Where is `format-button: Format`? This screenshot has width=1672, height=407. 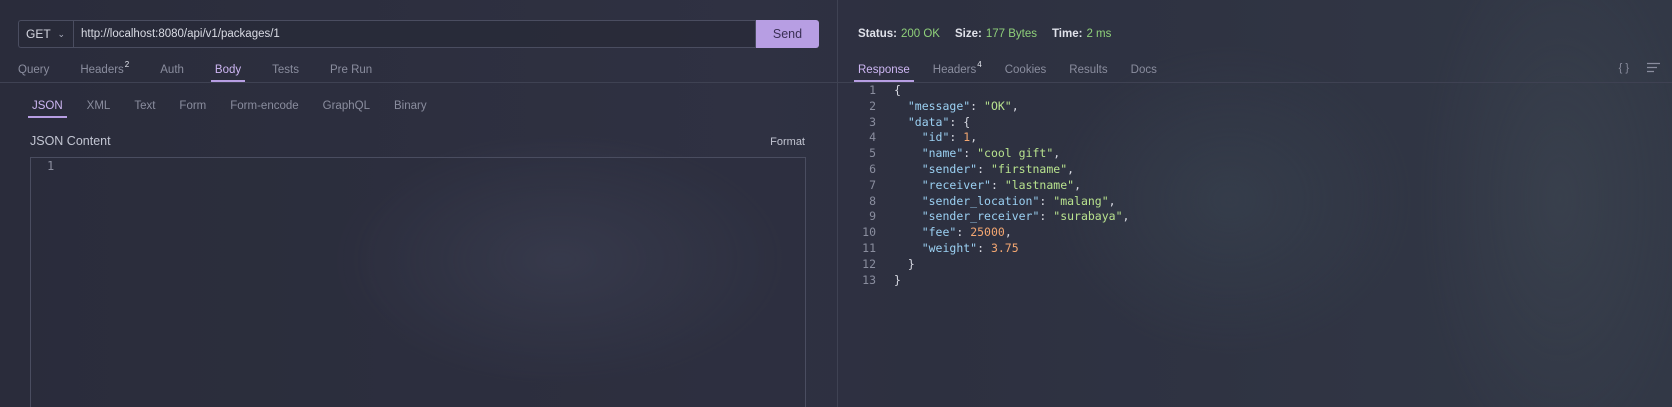
format-button: Format is located at coordinates (787, 142).